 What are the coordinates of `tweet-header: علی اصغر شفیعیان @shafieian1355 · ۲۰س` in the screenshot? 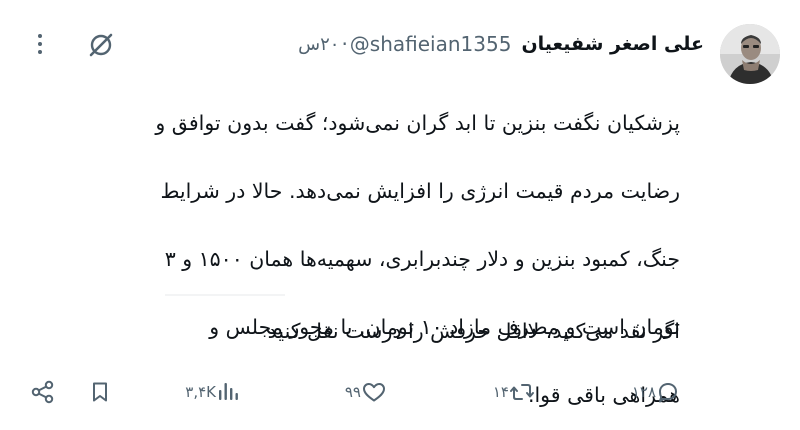 It's located at (501, 44).